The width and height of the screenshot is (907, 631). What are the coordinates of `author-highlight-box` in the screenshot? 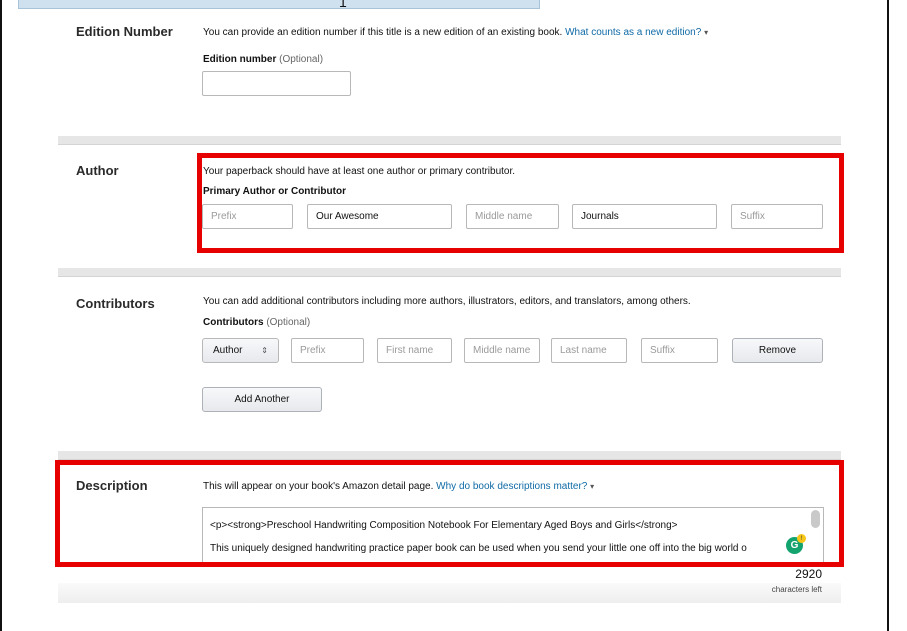 It's located at (520, 203).